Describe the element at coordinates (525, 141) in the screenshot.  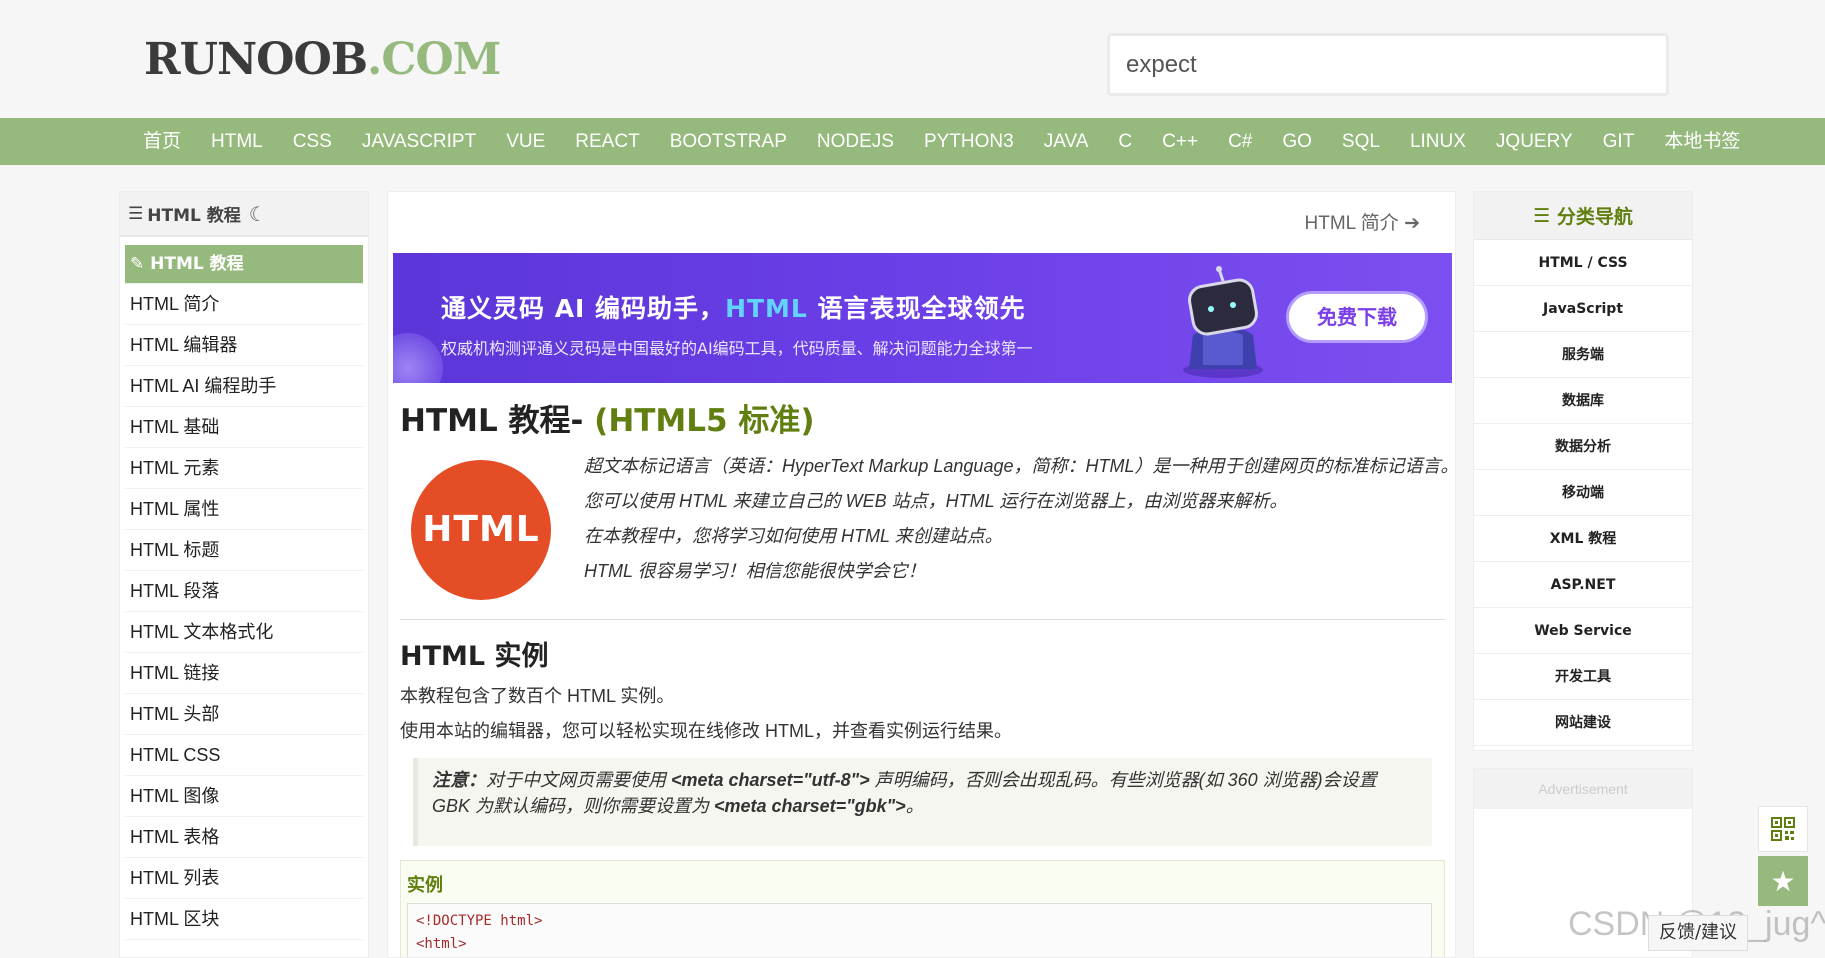
I see `nav-item: VUE` at that location.